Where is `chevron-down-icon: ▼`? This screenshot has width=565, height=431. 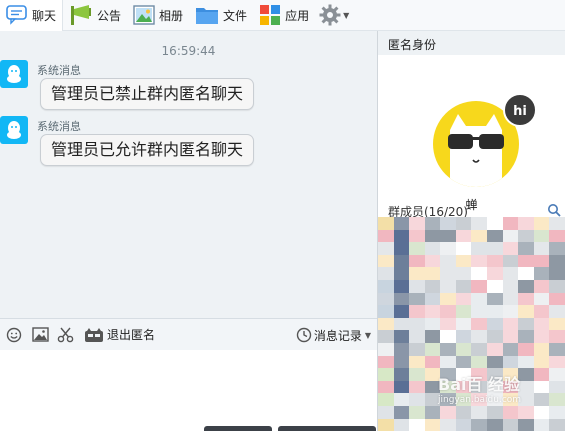
chevron-down-icon: ▼ is located at coordinates (367, 335).